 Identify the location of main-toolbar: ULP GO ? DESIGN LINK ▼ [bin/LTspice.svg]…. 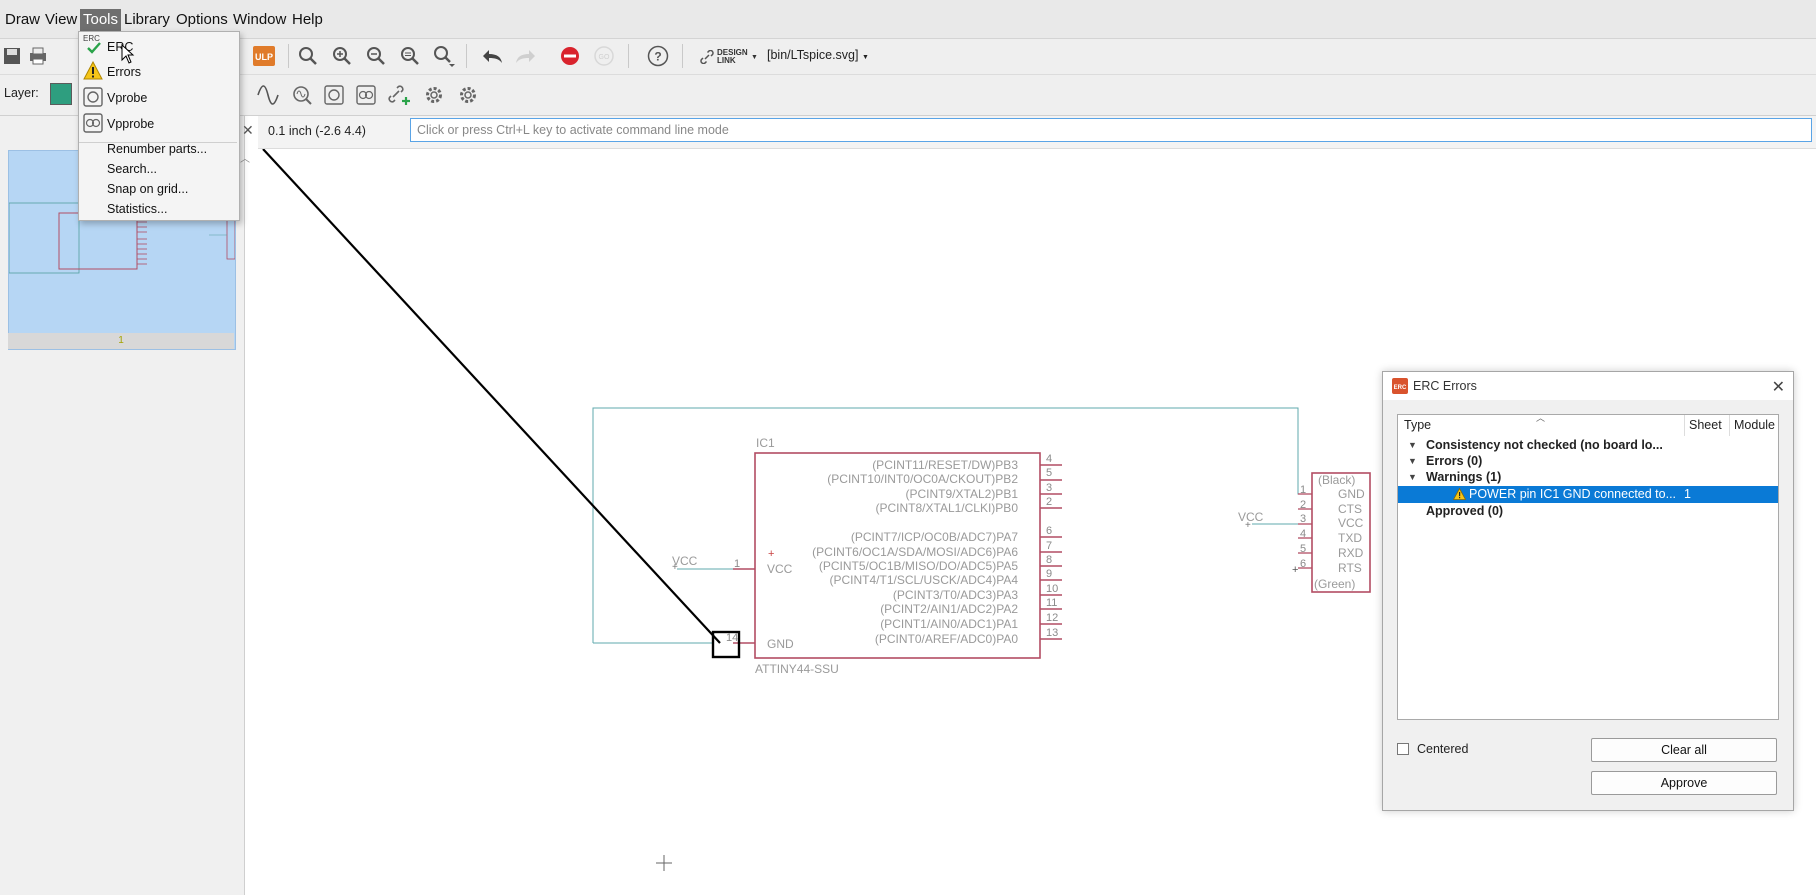
(908, 57).